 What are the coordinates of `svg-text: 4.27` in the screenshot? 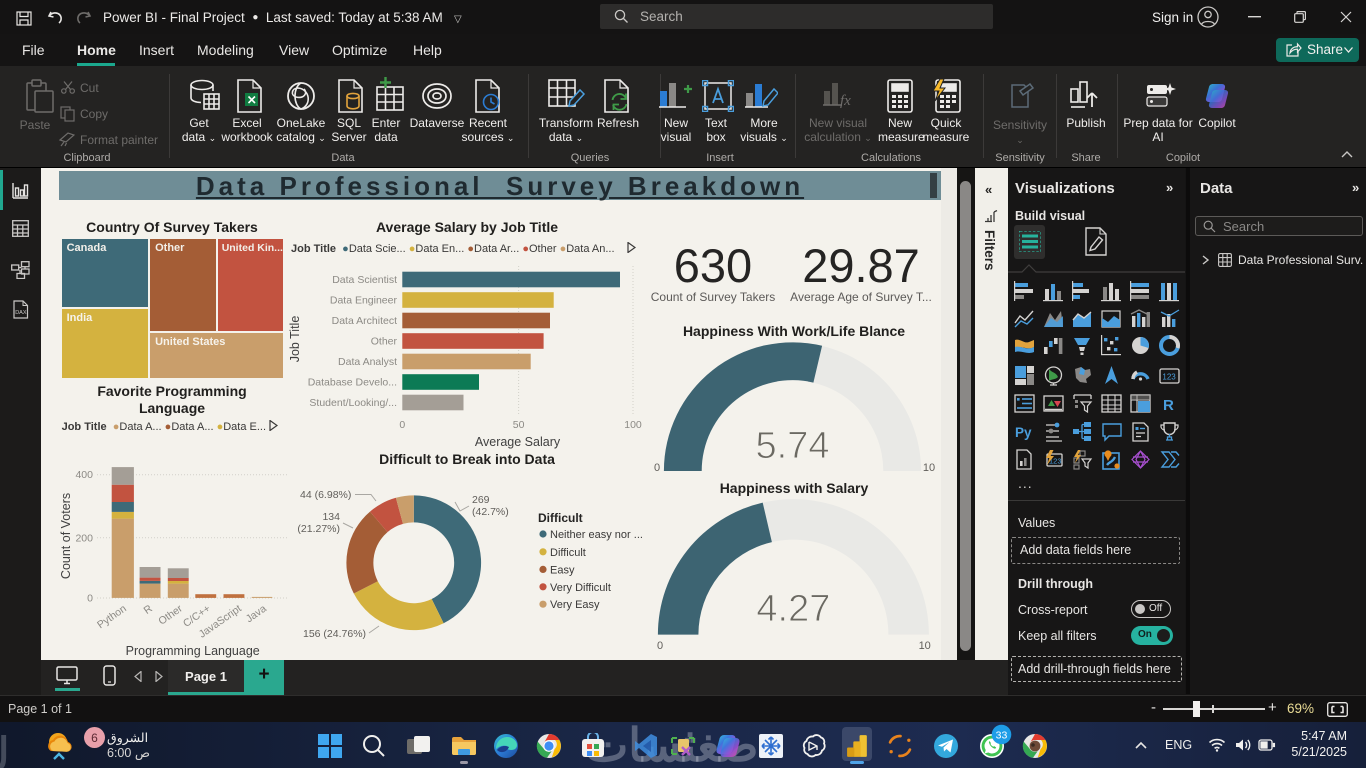 It's located at (793, 609).